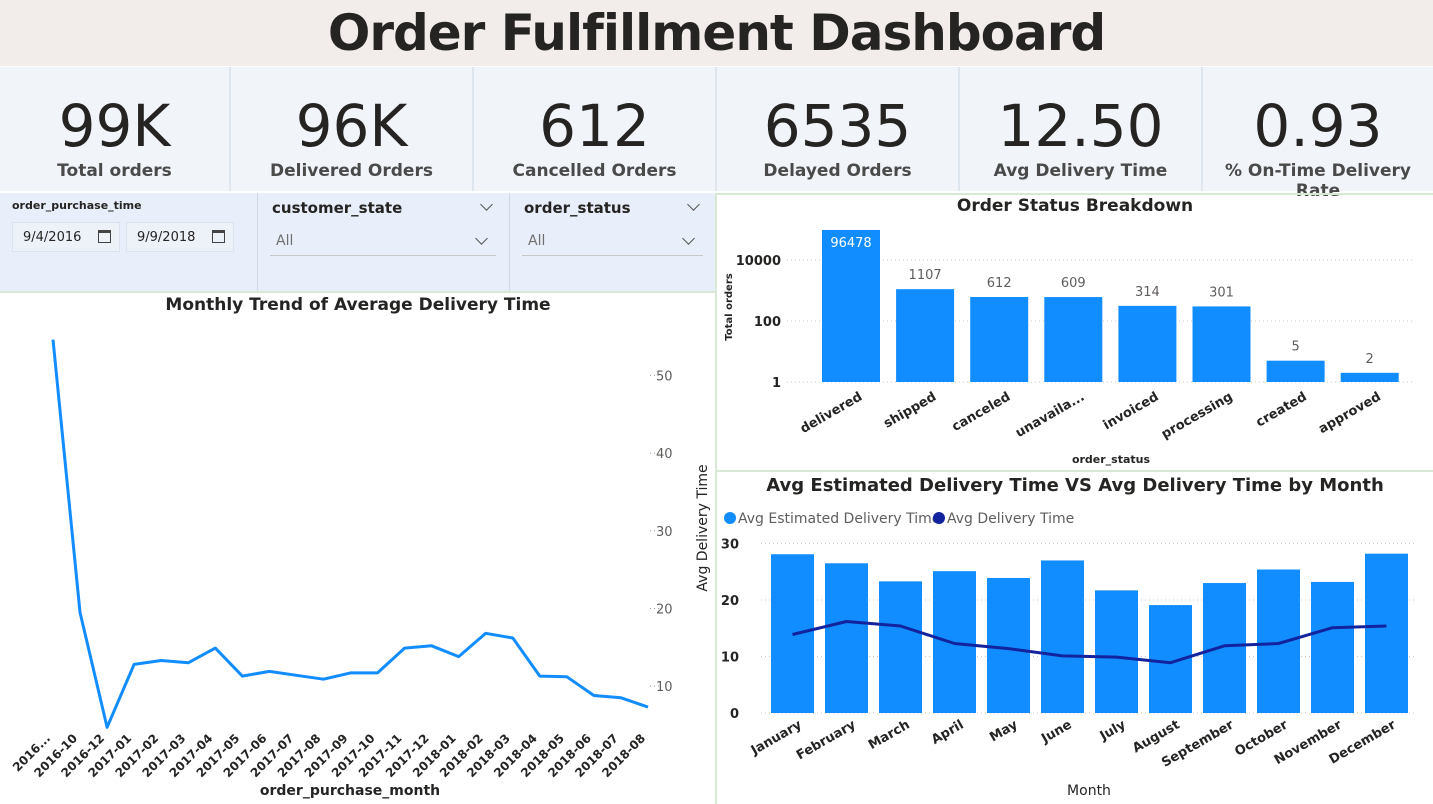 Image resolution: width=1433 pixels, height=804 pixels. I want to click on title-bar: Order Fulfillment Dashboard, so click(716, 33).